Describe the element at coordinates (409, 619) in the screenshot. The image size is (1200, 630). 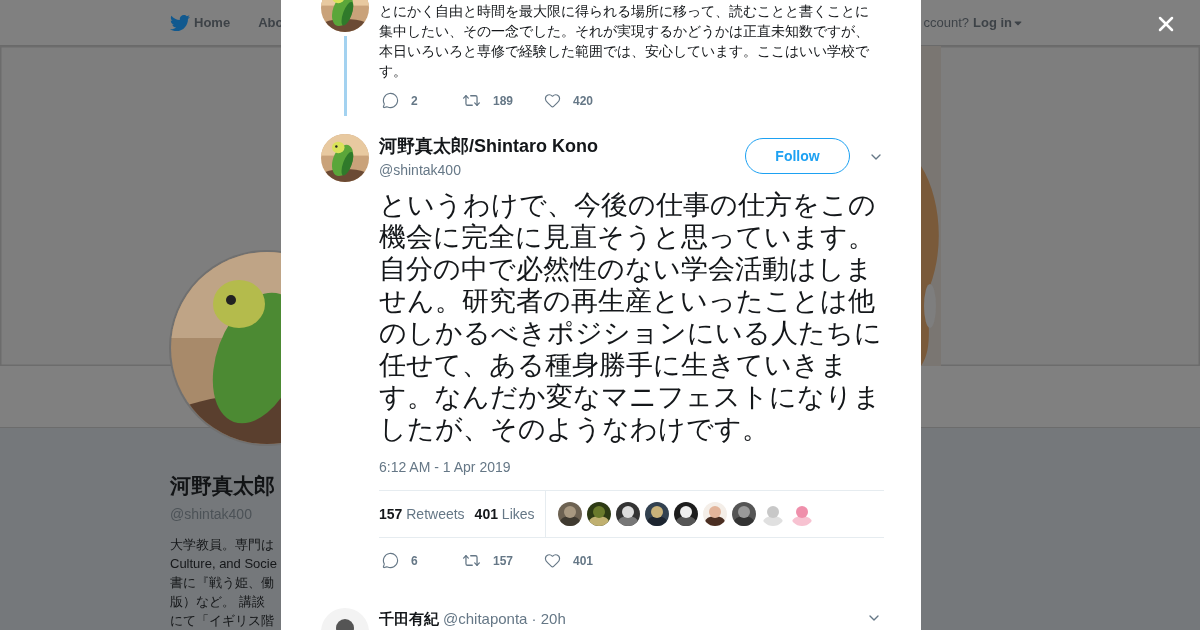
I see `author-name: 千田有紀` at that location.